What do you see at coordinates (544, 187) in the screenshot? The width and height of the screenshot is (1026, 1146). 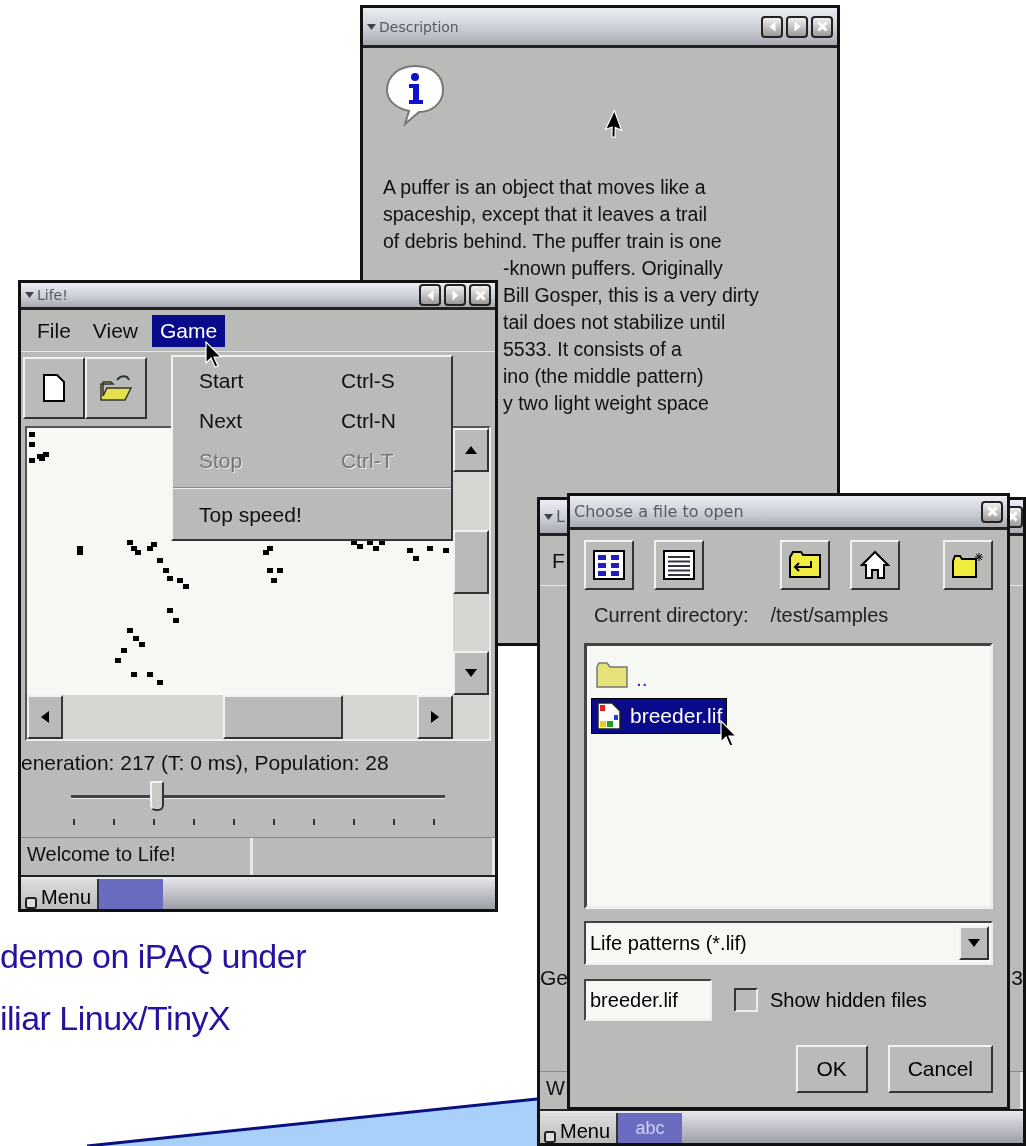 I see `description-text: A puffer is an object that moves like a` at bounding box center [544, 187].